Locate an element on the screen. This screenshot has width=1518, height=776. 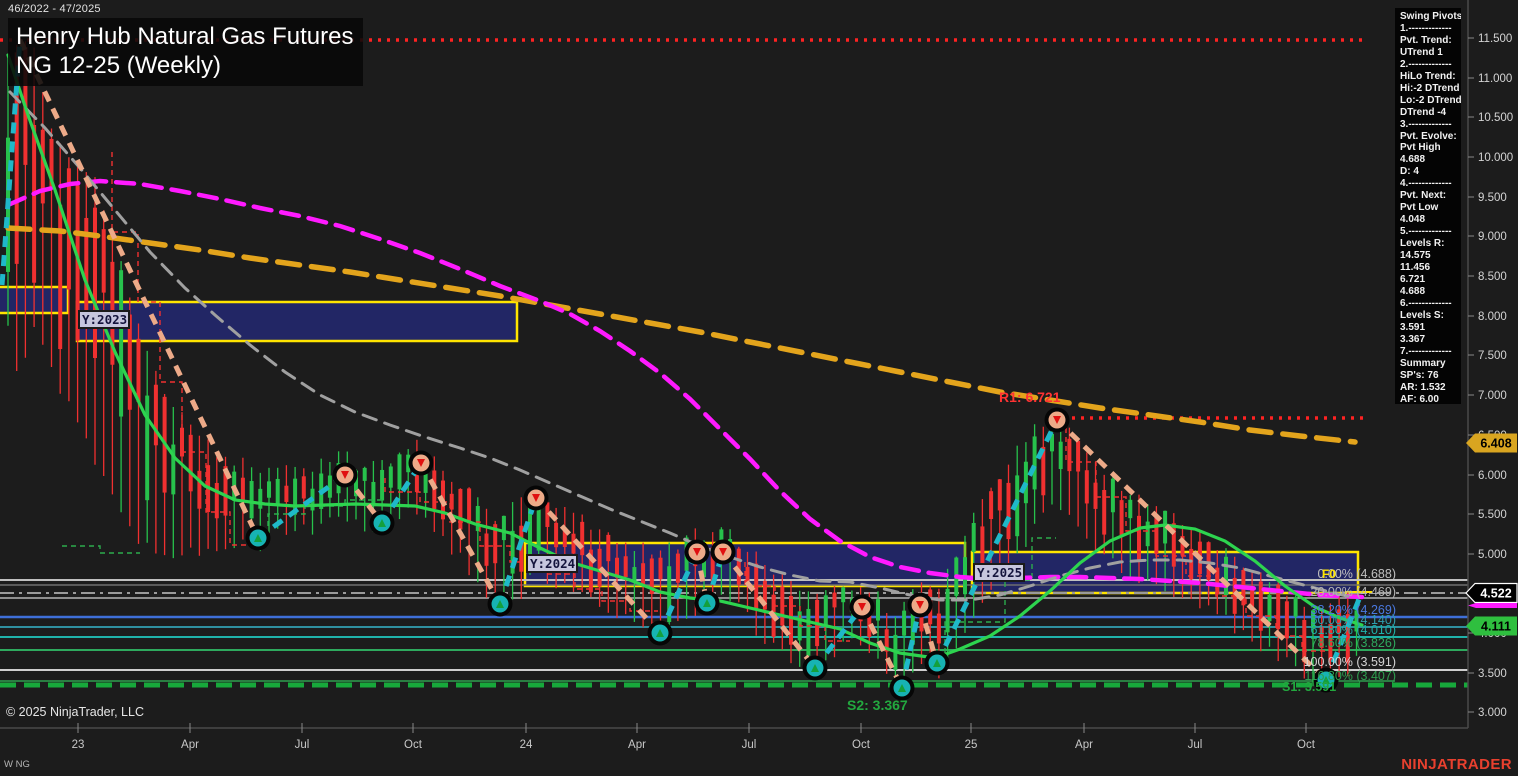
svg-text: 5.000 is located at coordinates (1492, 555).